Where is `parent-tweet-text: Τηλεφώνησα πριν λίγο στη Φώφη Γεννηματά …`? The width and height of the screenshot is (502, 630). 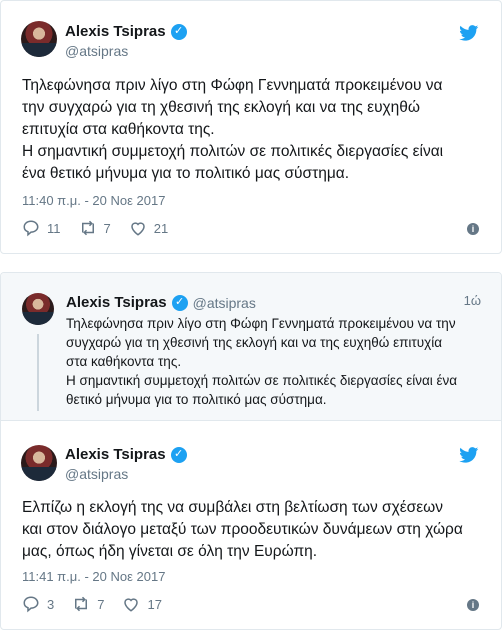 parent-tweet-text: Τηλεφώνησα πριν λίγο στη Φώφη Γεννηματά … is located at coordinates (262, 361).